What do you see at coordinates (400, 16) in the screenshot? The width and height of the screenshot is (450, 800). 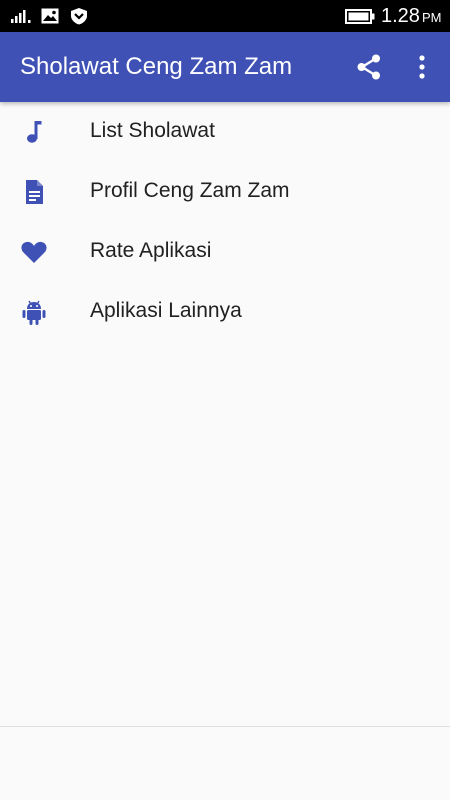 I see `time-value: 1.28` at bounding box center [400, 16].